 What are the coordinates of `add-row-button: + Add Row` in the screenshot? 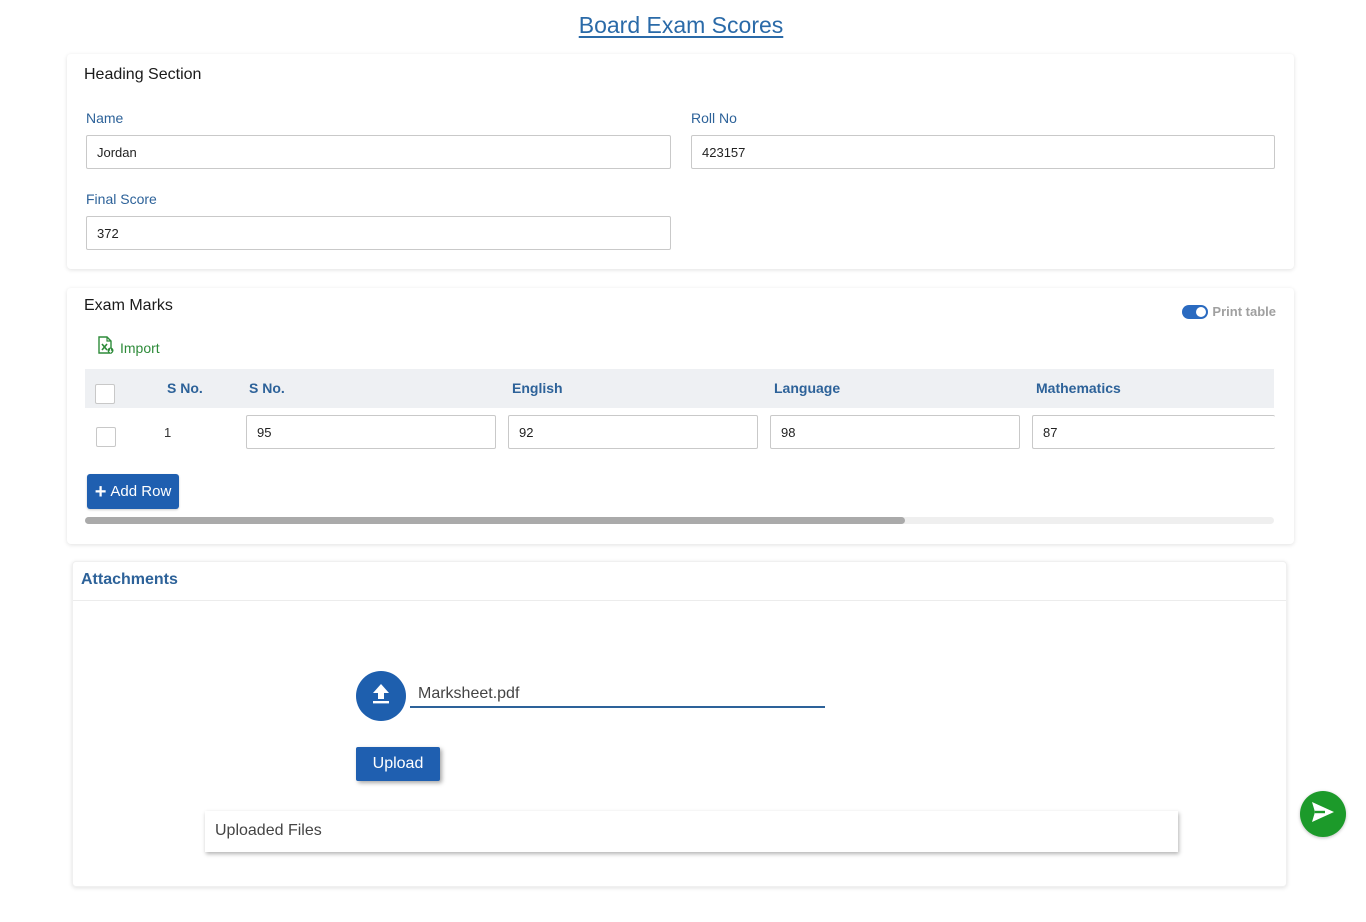 It's located at (133, 491).